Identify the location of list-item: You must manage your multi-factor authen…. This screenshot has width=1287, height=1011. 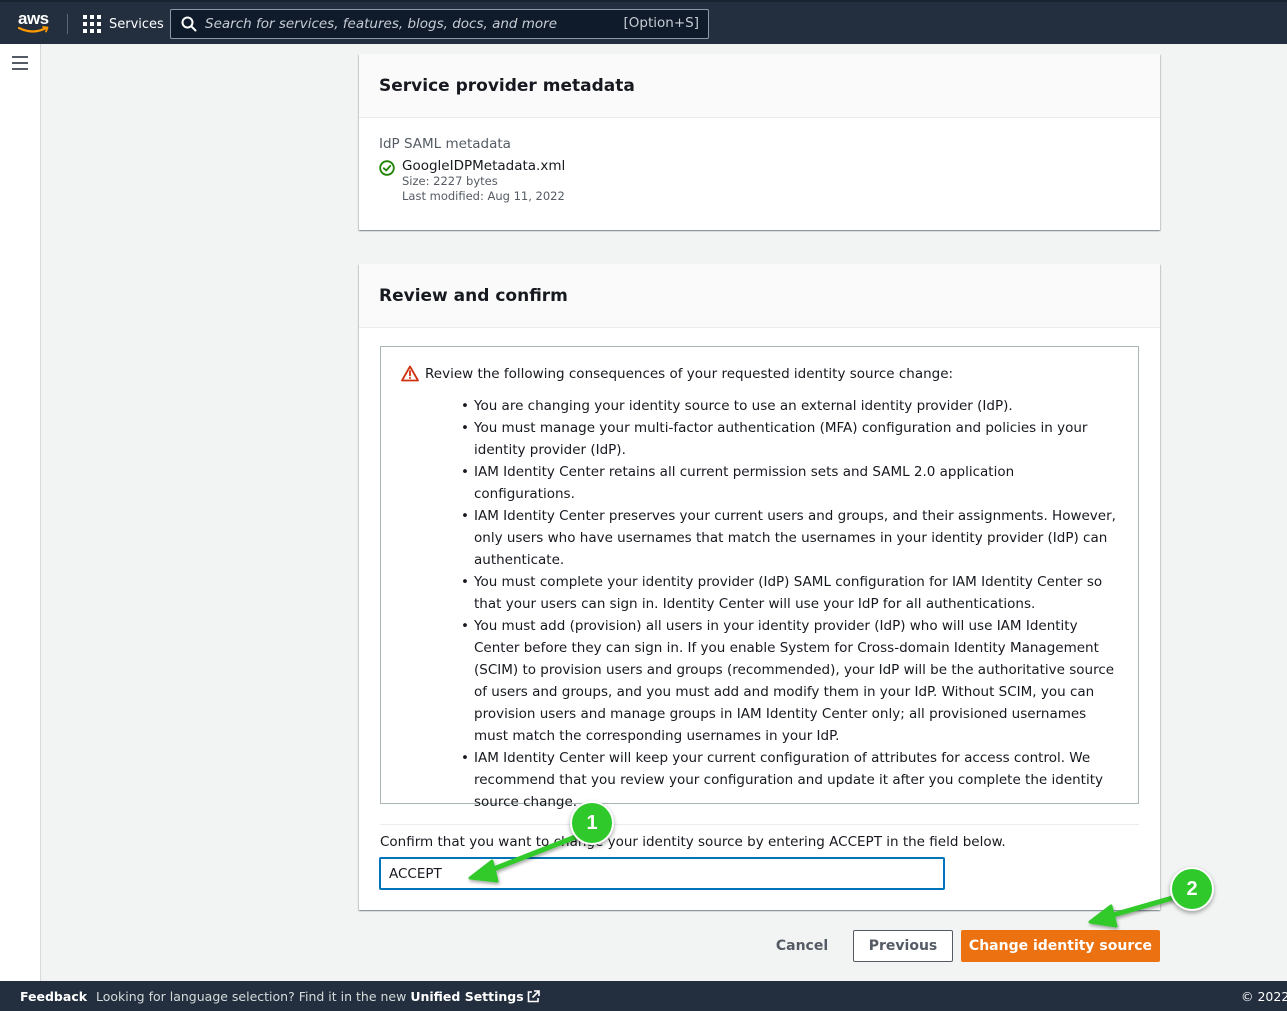
(789, 439).